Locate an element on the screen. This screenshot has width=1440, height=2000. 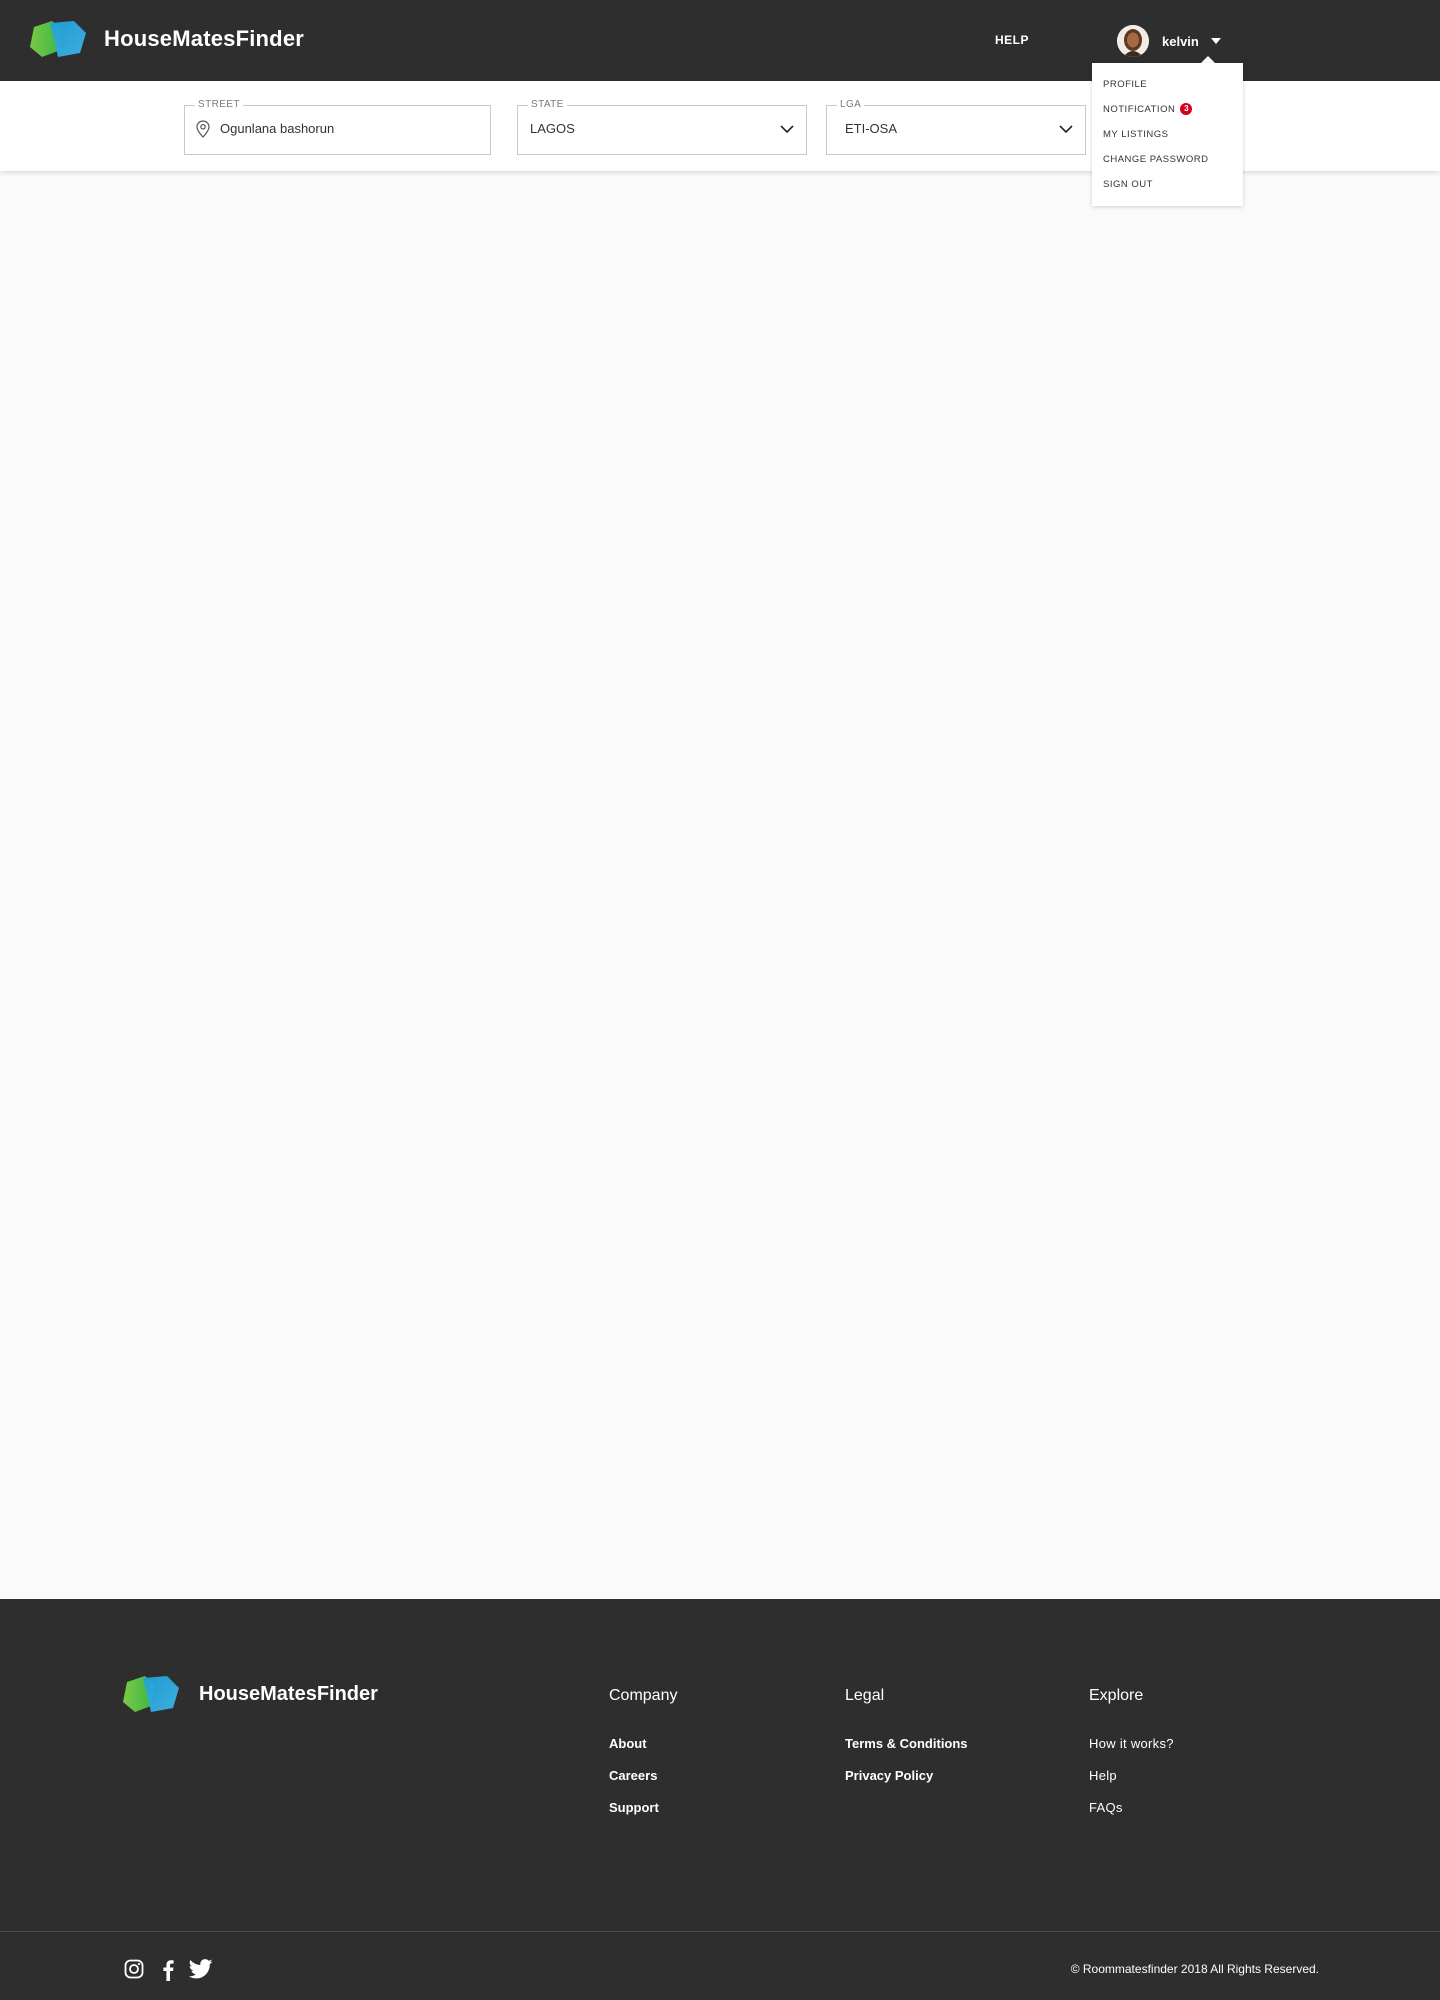
street-input is located at coordinates (345, 128).